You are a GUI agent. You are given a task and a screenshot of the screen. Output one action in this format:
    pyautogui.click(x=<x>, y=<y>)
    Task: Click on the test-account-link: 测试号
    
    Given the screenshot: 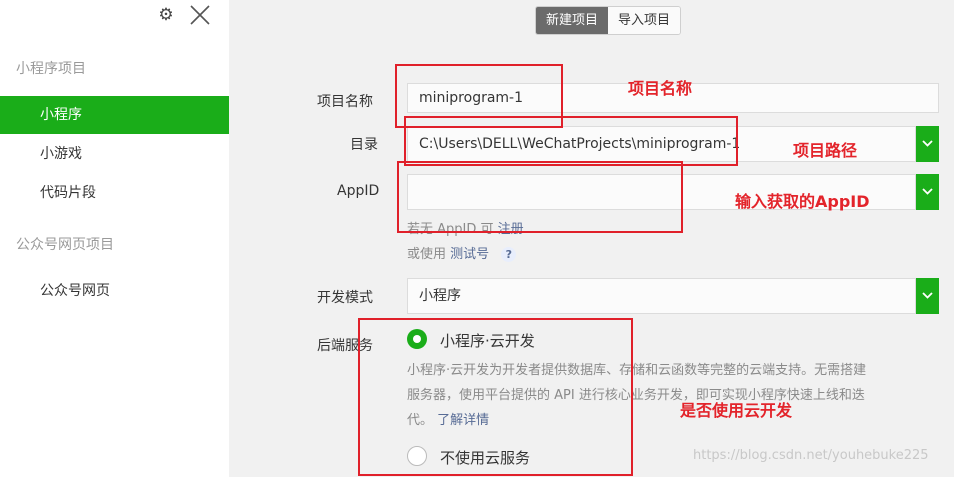 What is the action you would take?
    pyautogui.click(x=469, y=254)
    